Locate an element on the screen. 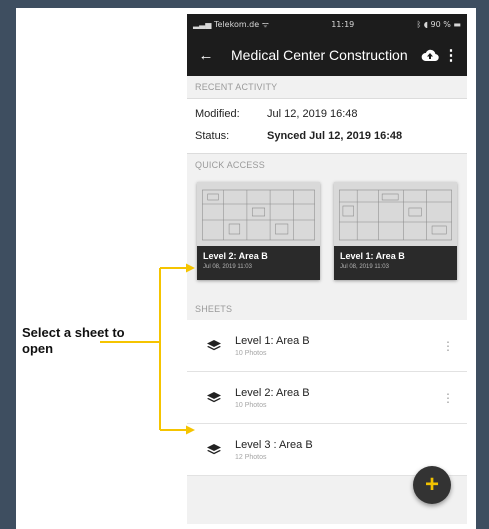 Image resolution: width=489 pixels, height=529 pixels. annotation-arrows is located at coordinates (147, 349).